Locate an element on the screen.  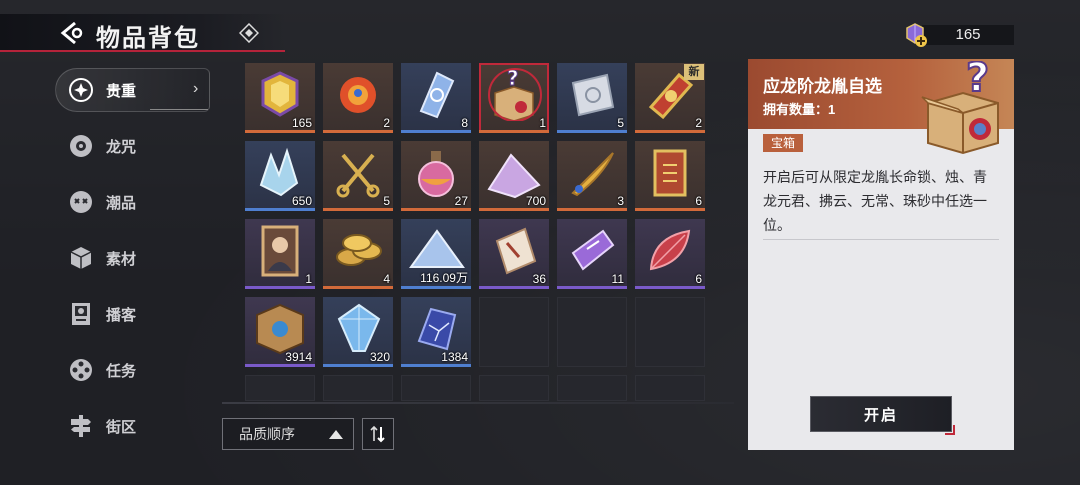
category-tag: 宝箱 is located at coordinates (783, 143).